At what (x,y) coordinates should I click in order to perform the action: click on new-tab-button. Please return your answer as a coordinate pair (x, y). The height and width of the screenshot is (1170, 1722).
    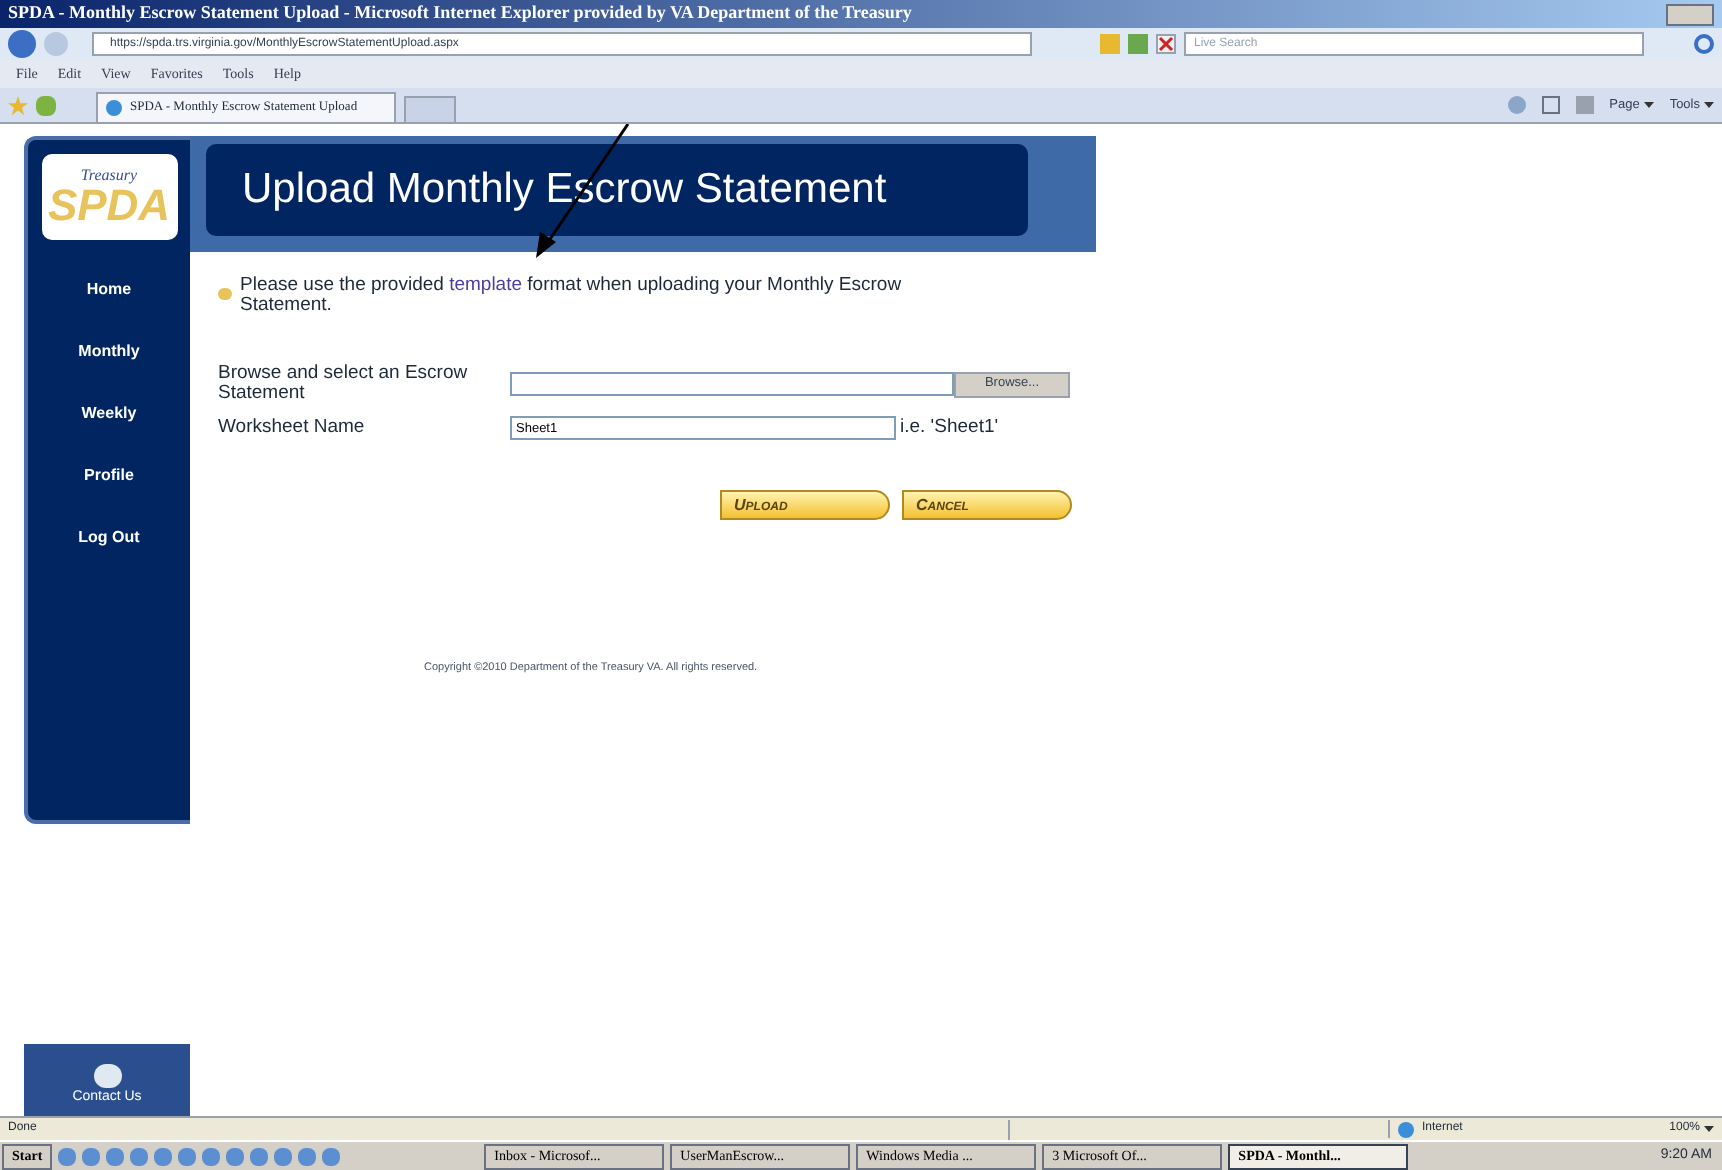
    Looking at the image, I should click on (430, 109).